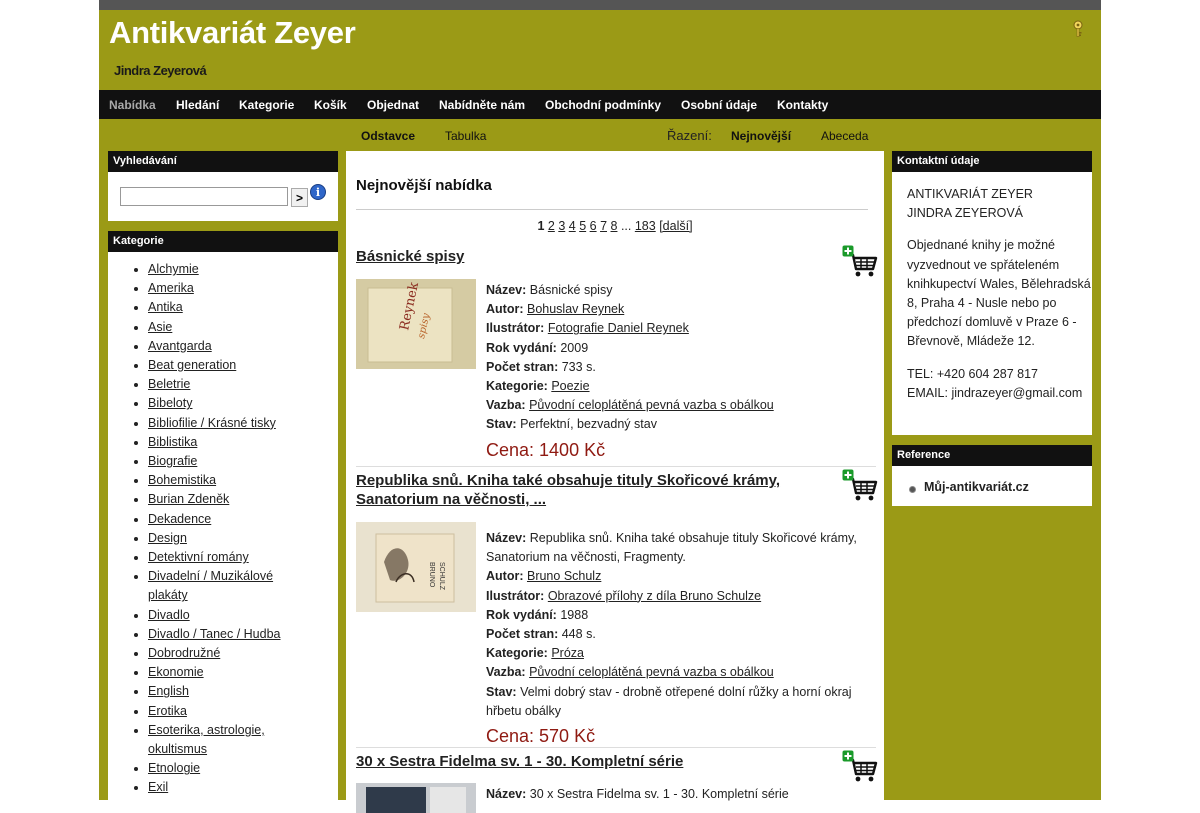 Image resolution: width=1200 pixels, height=813 pixels. Describe the element at coordinates (645, 226) in the screenshot. I see `pager-last: 183` at that location.